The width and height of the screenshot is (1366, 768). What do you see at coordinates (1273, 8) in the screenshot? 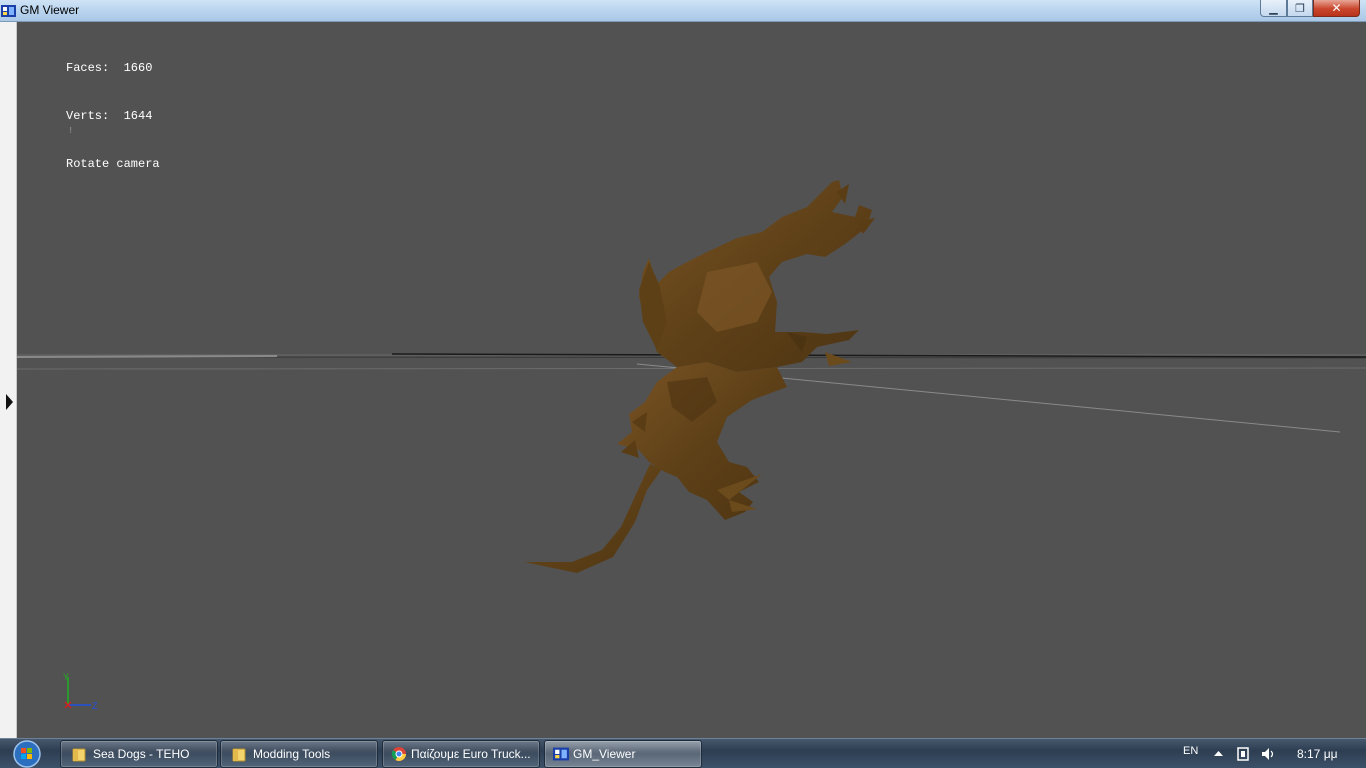
I see `minimize-button: ▁` at bounding box center [1273, 8].